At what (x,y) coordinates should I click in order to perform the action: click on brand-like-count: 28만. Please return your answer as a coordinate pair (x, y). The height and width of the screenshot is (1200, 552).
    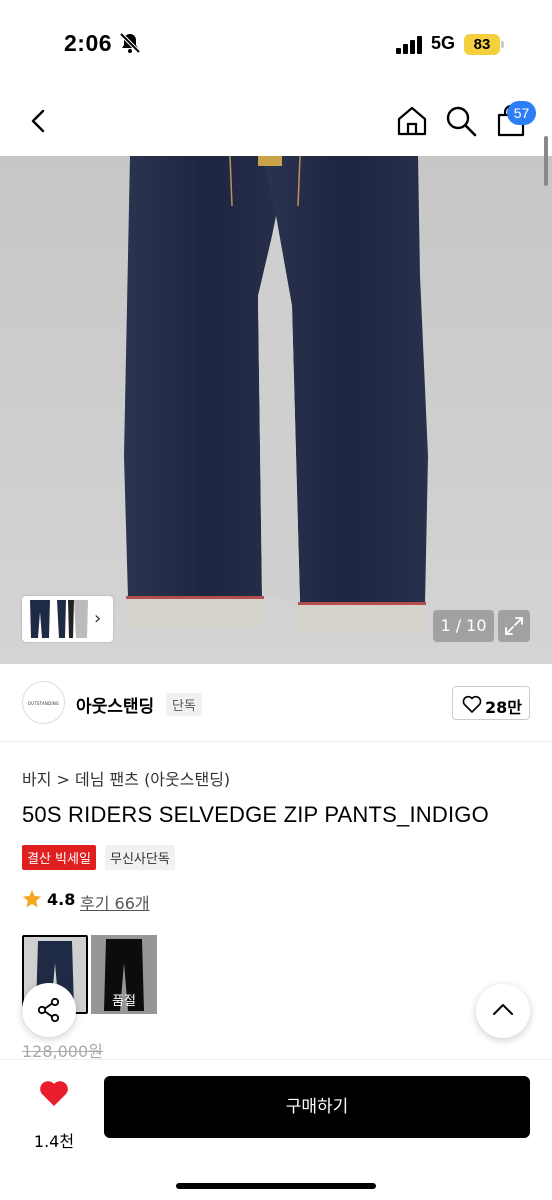
    Looking at the image, I should click on (503, 707).